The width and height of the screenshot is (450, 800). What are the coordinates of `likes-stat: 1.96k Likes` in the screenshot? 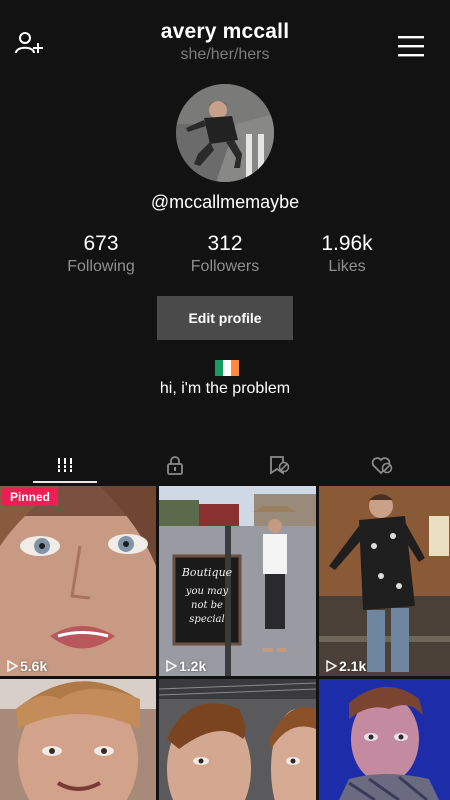 It's located at (347, 254).